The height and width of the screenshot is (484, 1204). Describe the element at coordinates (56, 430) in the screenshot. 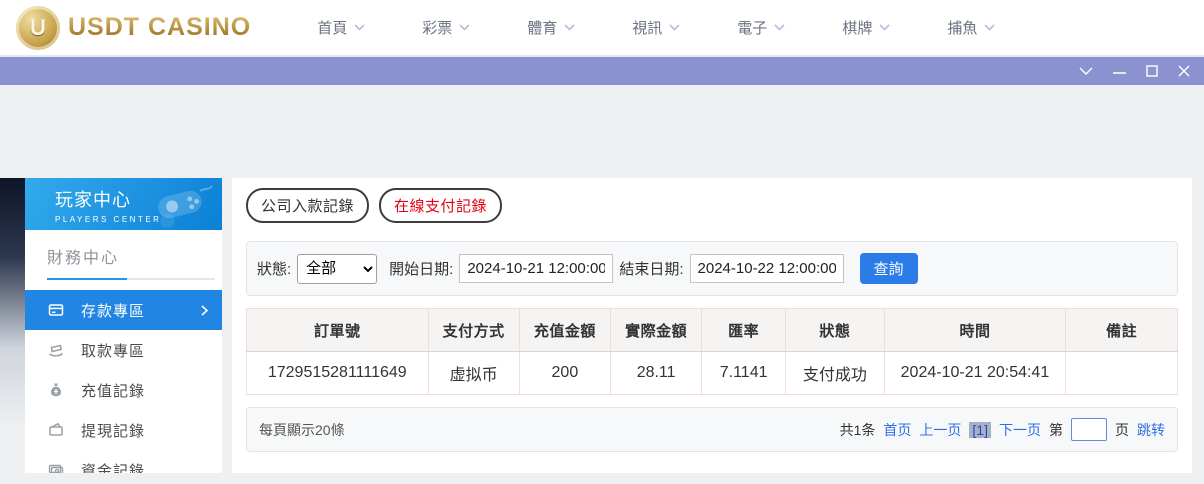

I see `wallet-icon` at that location.